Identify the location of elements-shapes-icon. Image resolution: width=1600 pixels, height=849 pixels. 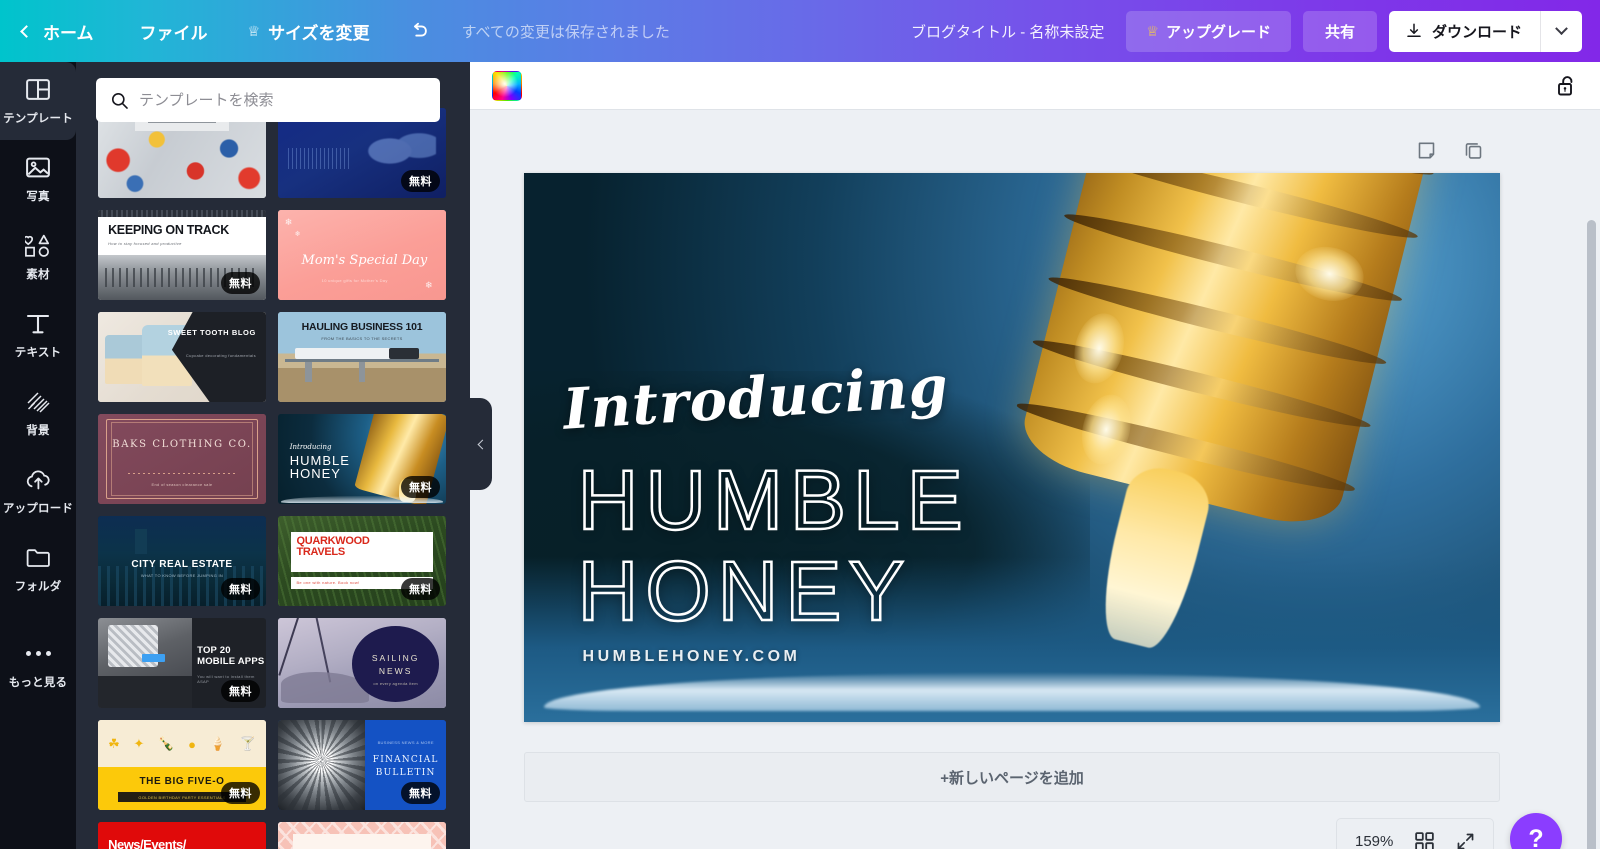
(38, 246).